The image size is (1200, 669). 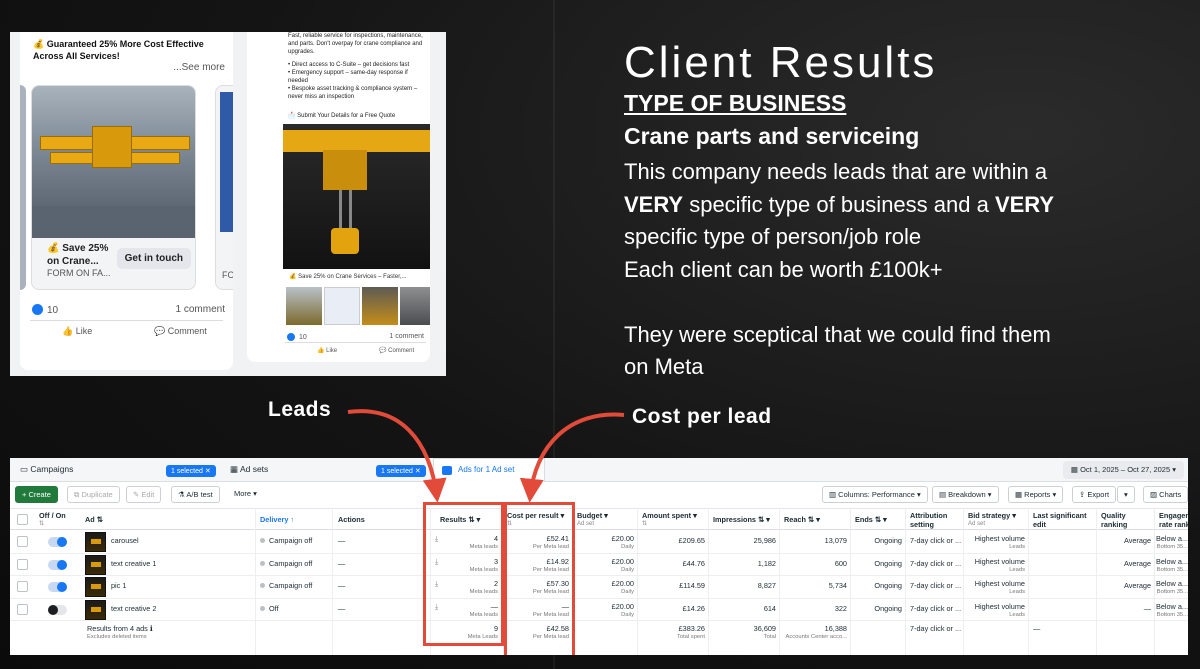 I want to click on cost-per-lead-callout: Cost per lead, so click(x=702, y=416).